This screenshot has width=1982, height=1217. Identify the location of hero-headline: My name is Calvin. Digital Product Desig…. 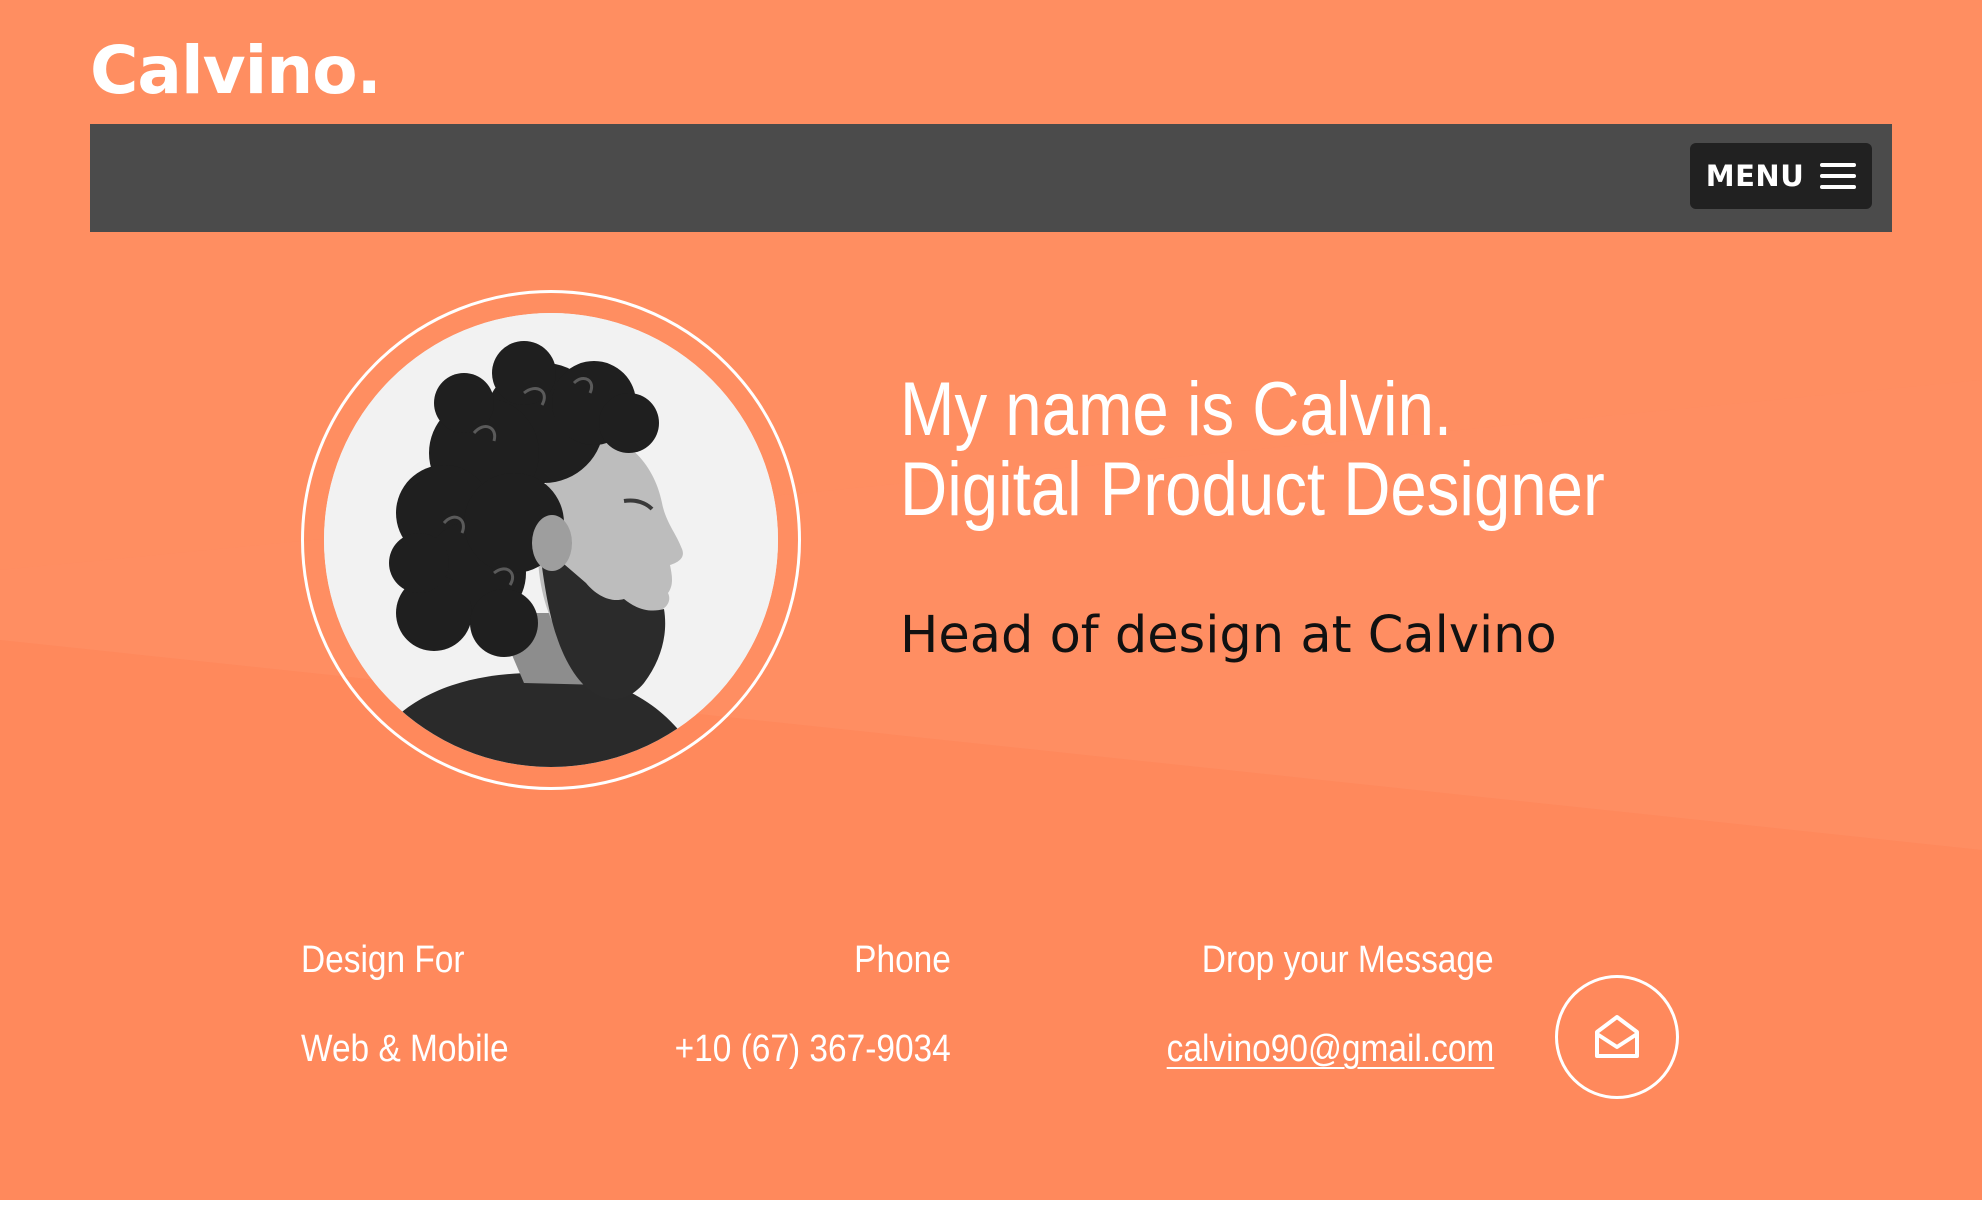
(1252, 450).